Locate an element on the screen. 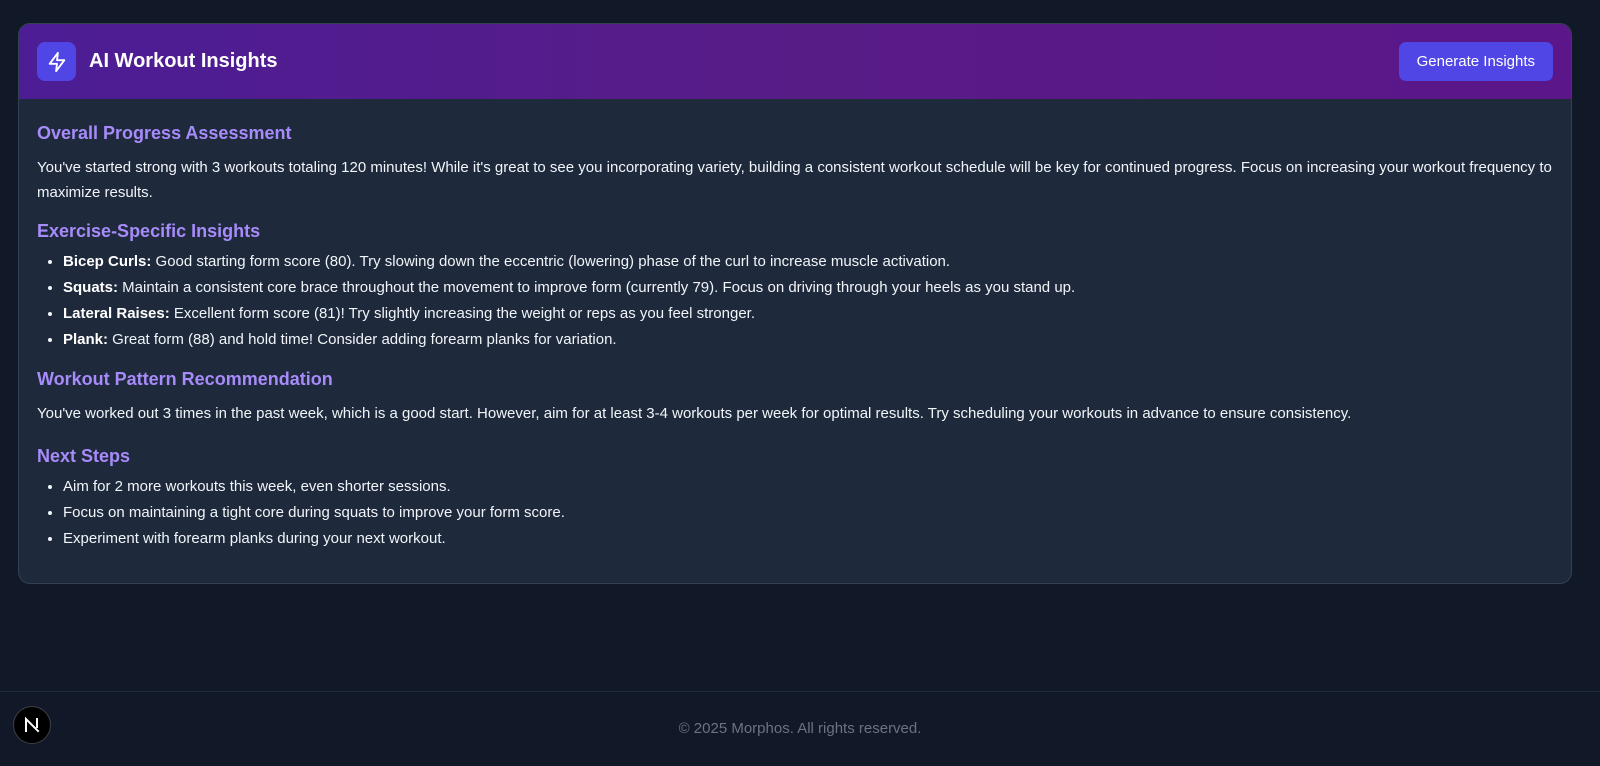 This screenshot has width=1600, height=766. nextjs-logo-icon is located at coordinates (32, 725).